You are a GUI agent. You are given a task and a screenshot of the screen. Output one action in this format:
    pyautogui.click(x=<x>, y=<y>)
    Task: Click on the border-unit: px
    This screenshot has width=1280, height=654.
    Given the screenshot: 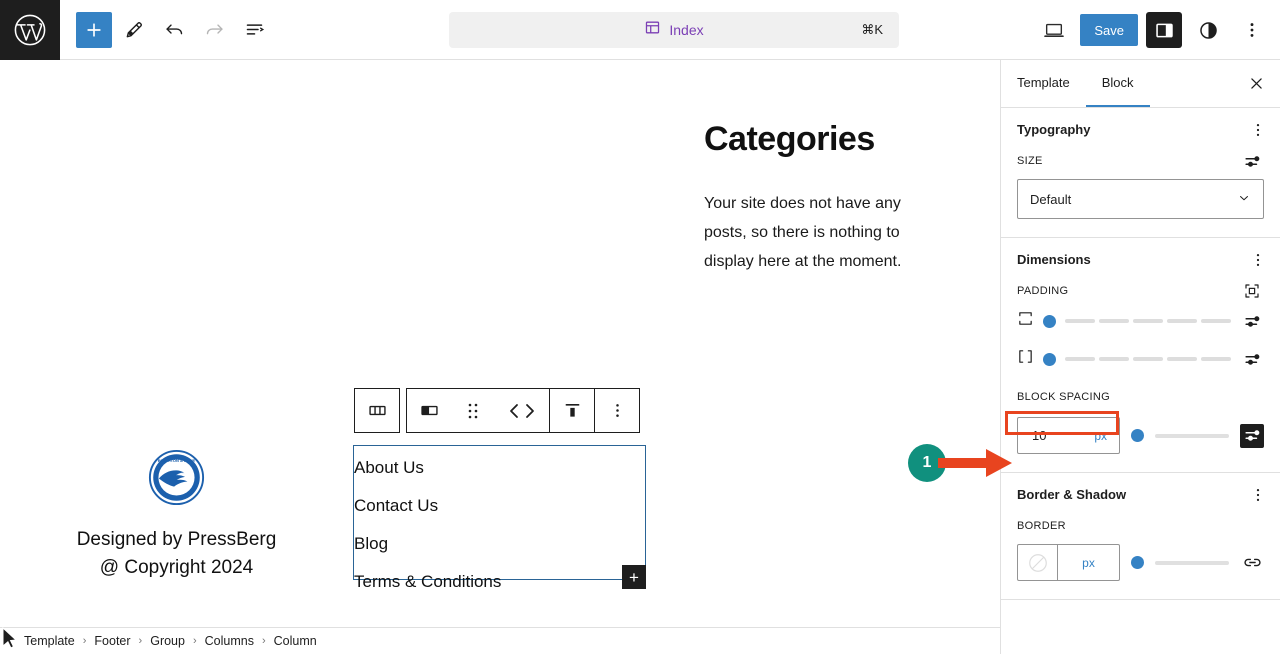 What is the action you would take?
    pyautogui.click(x=1088, y=562)
    